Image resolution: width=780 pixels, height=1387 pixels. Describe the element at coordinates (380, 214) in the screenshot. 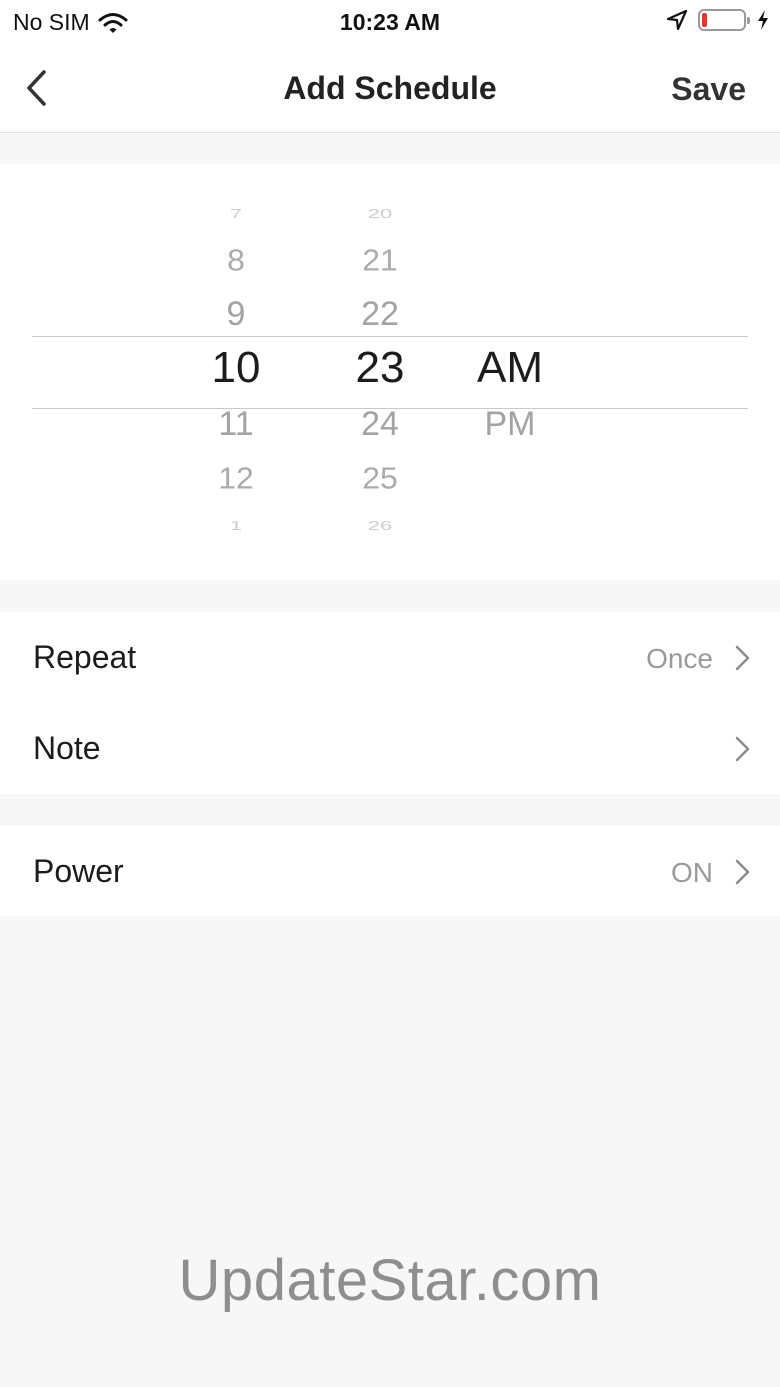

I see `minute-option-20: 20` at that location.